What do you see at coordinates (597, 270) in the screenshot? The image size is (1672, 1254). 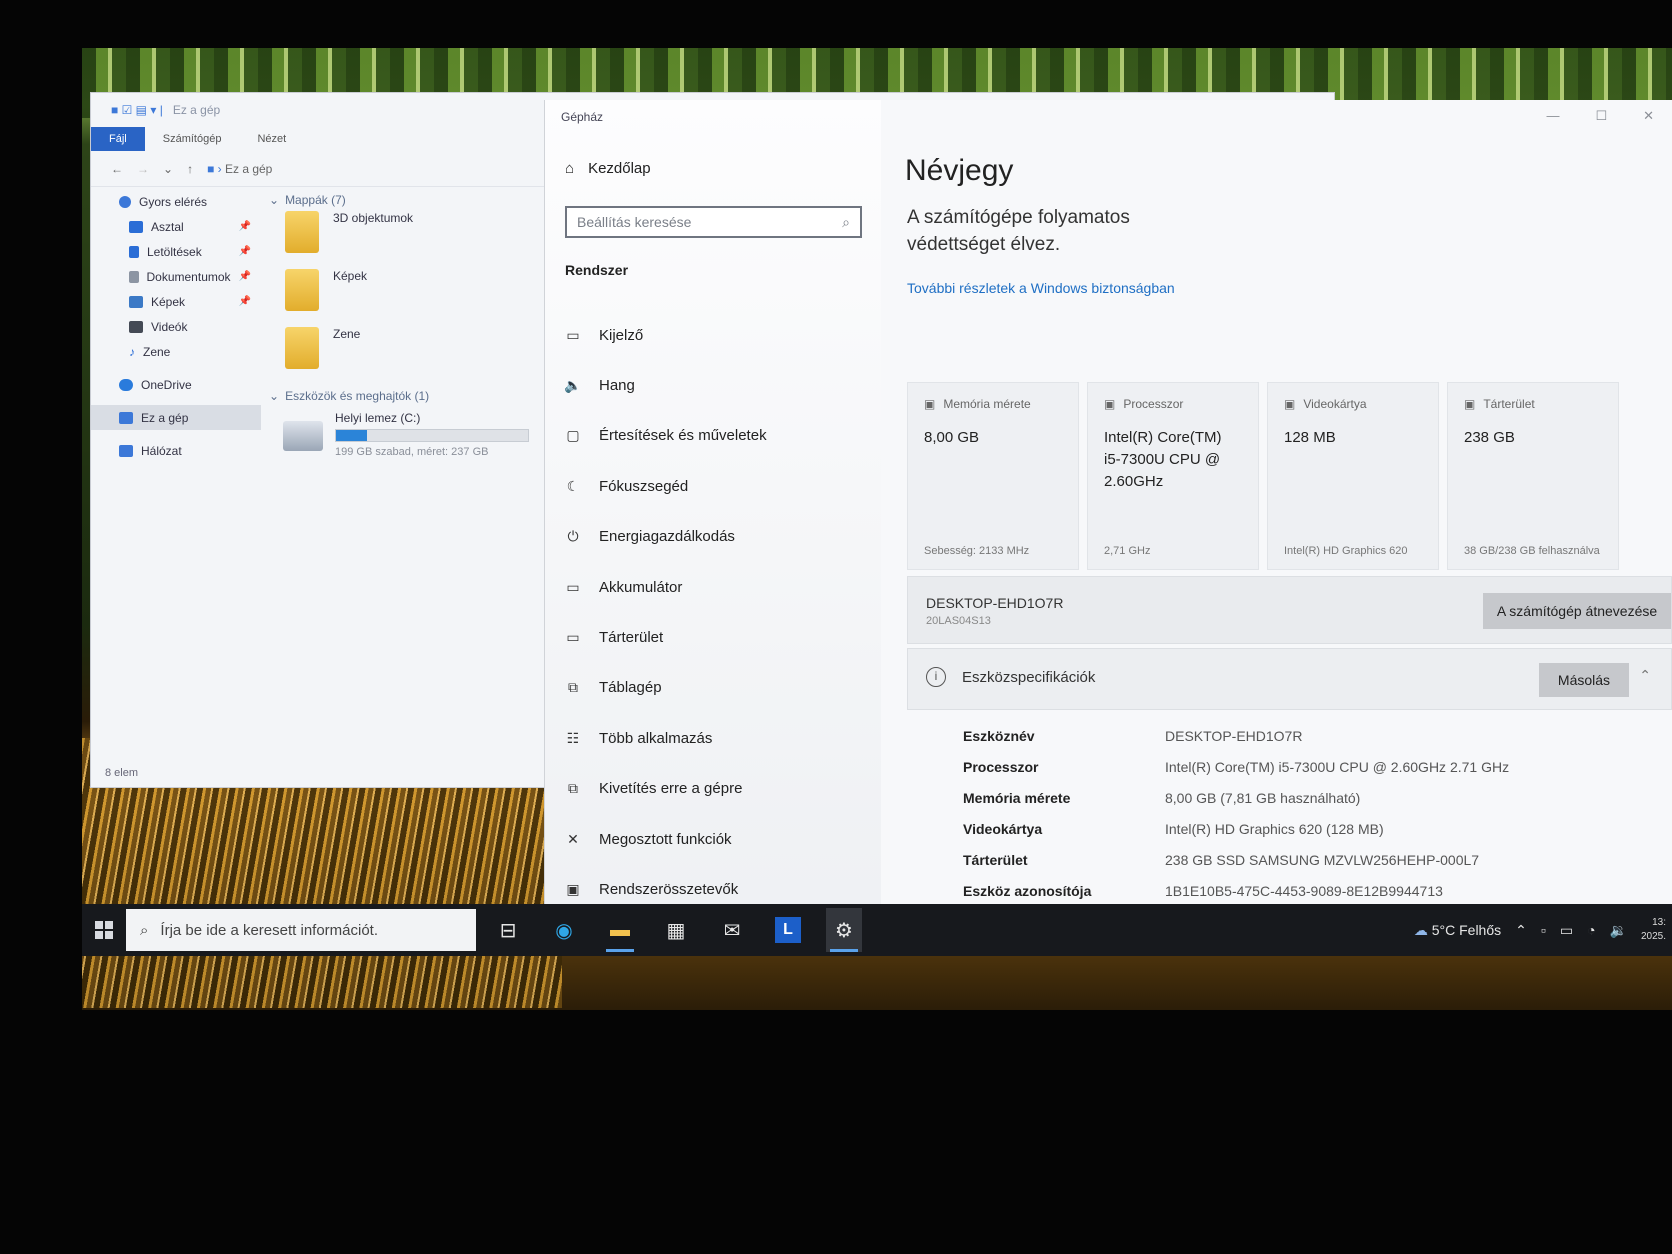 I see `nav-section-title: Rendszer` at bounding box center [597, 270].